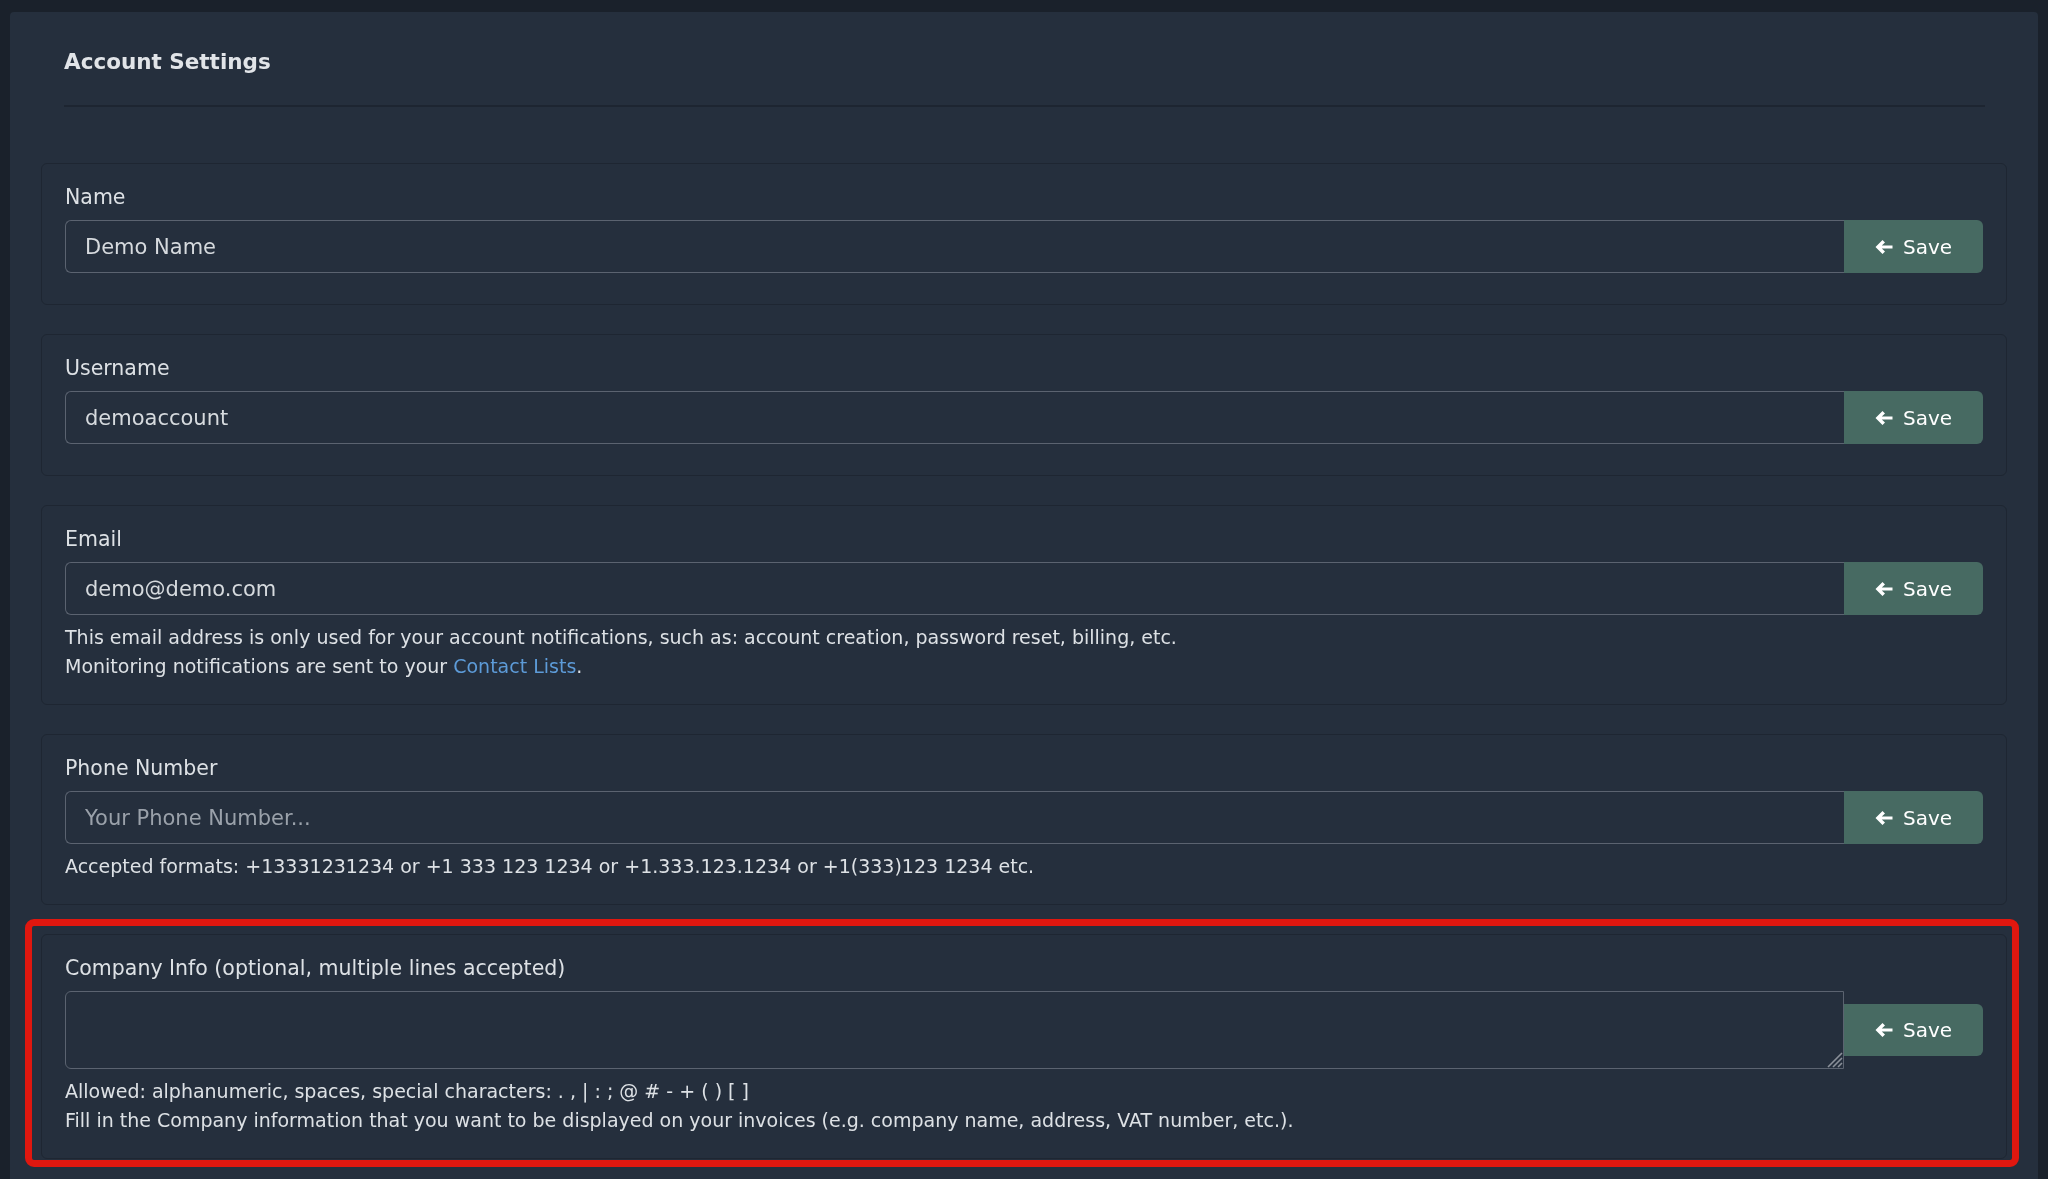  I want to click on help-text: Accepted formats: +13331231234 or +1 333 123 1234 or +1.333.123.1234 or +1(333)123 1234 etc., so click(550, 866).